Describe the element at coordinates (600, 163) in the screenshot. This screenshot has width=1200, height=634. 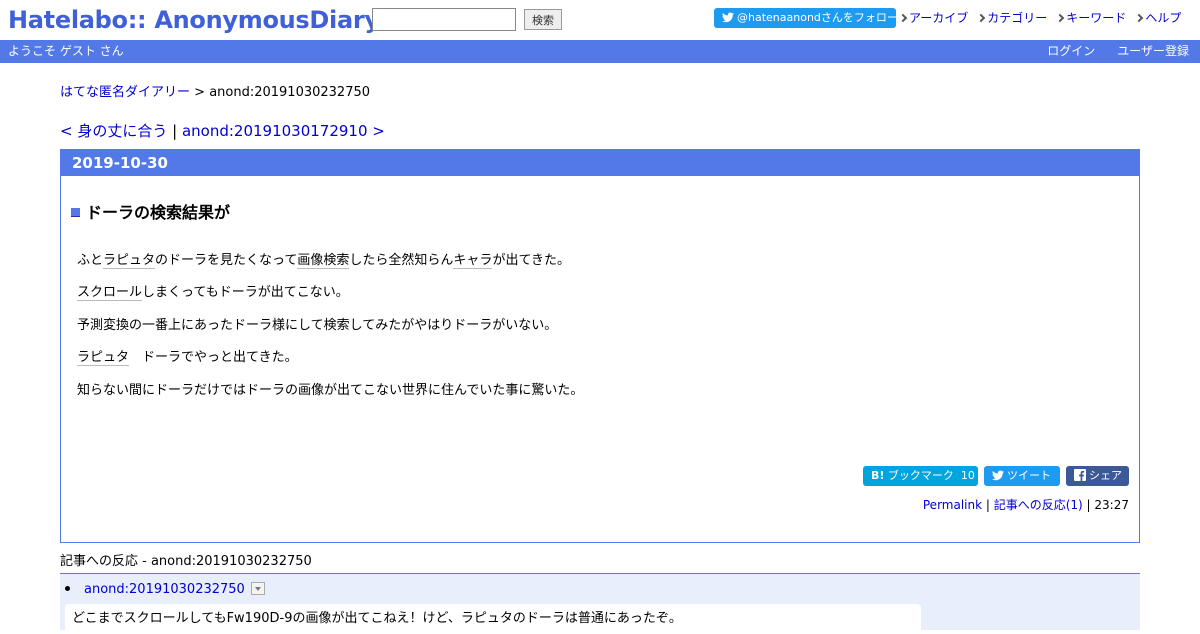
I see `day-header: 2019-10-30` at that location.